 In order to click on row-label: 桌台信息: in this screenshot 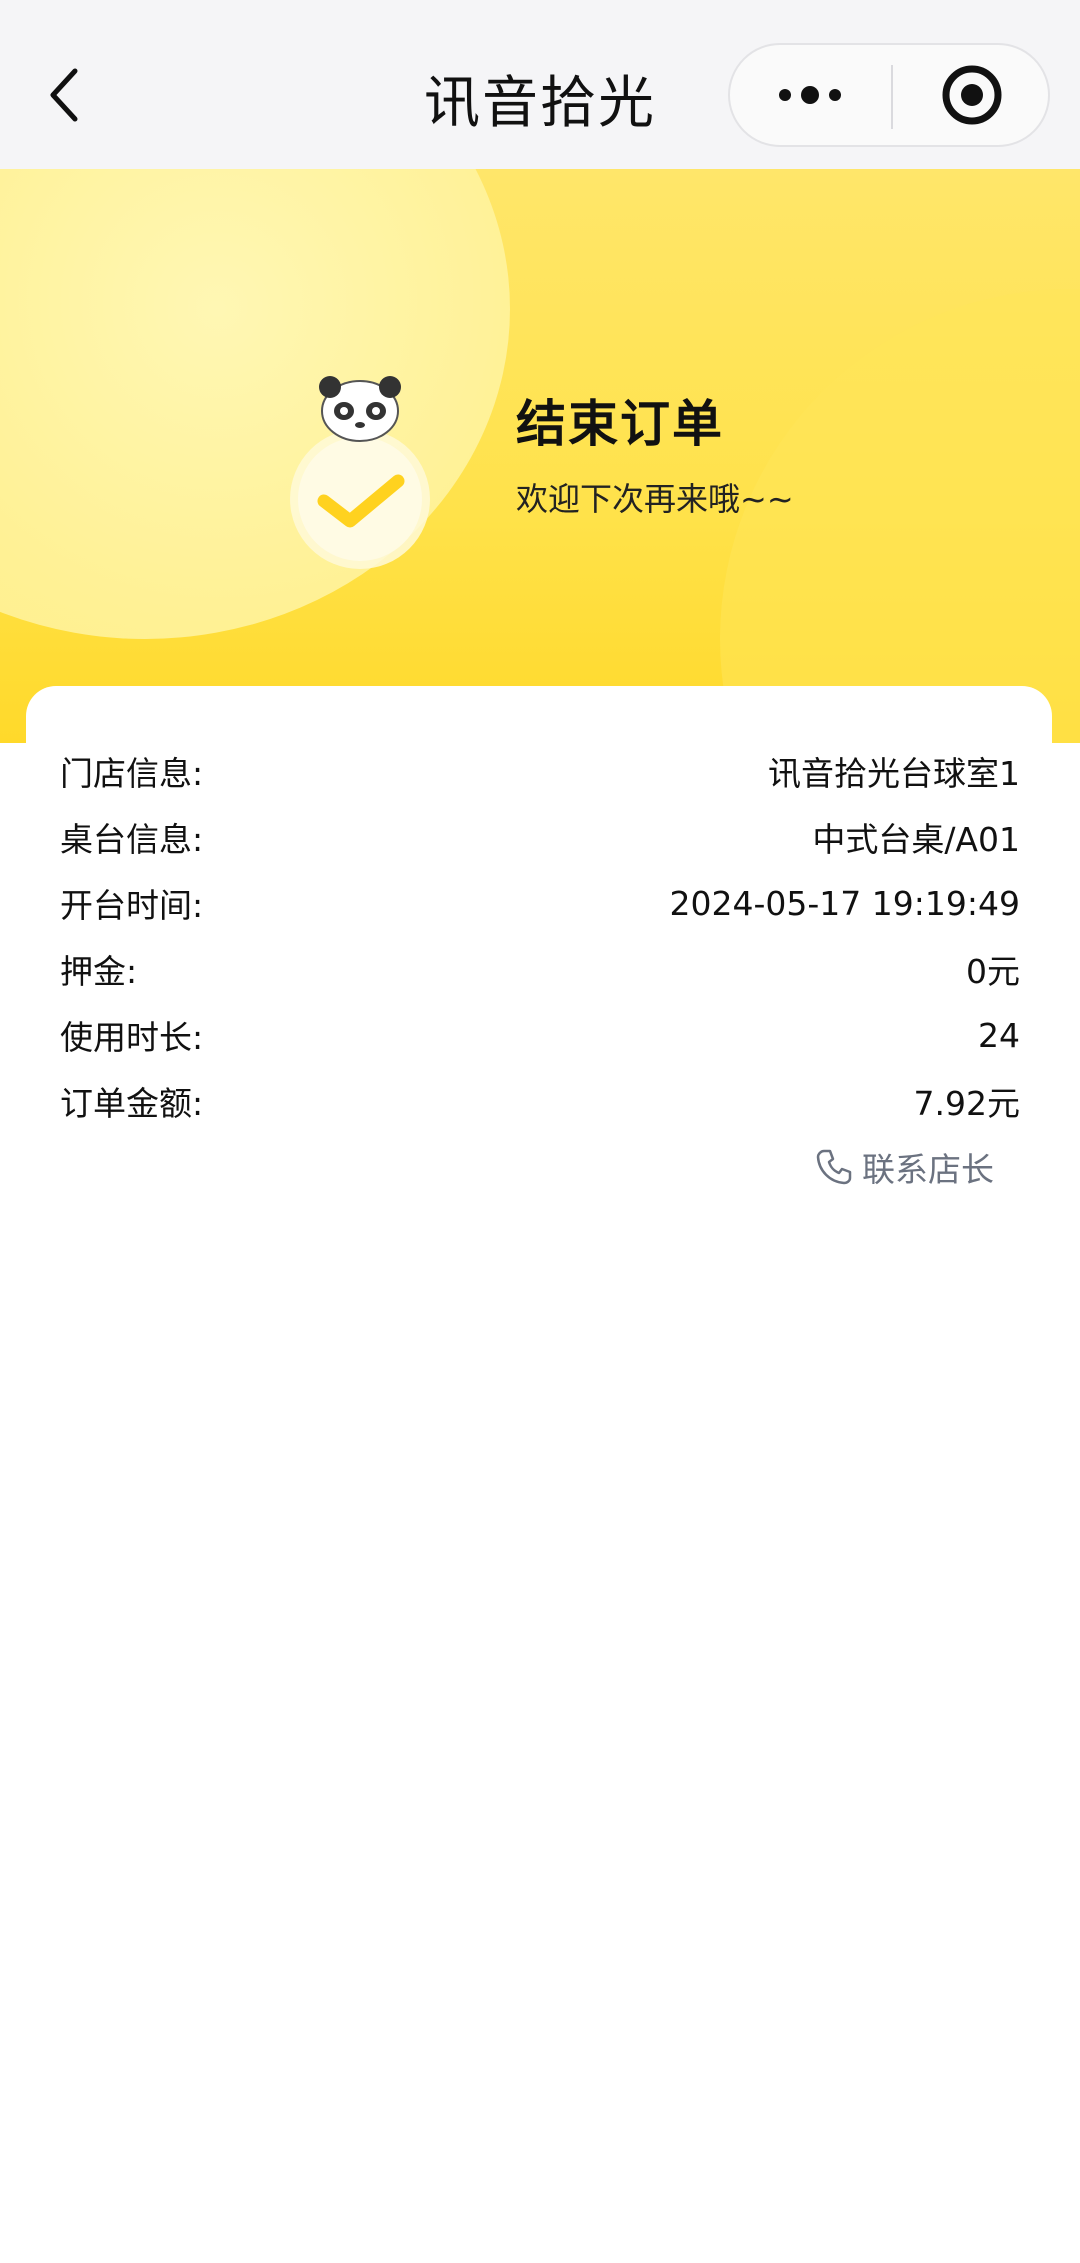, I will do `click(132, 839)`.